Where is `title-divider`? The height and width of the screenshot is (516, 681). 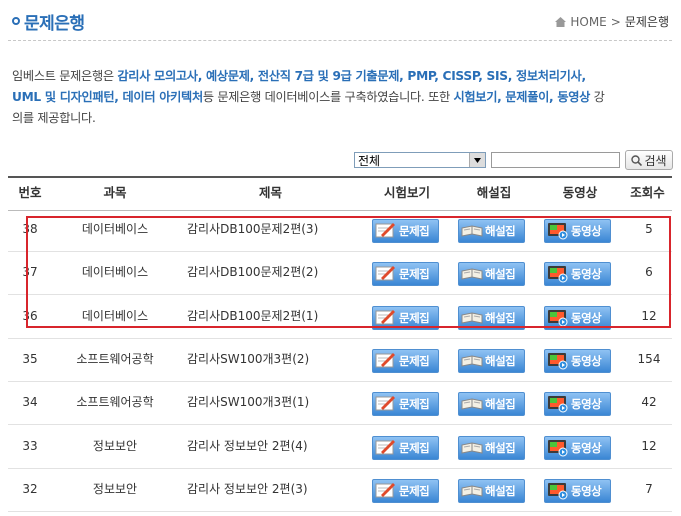 title-divider is located at coordinates (340, 40).